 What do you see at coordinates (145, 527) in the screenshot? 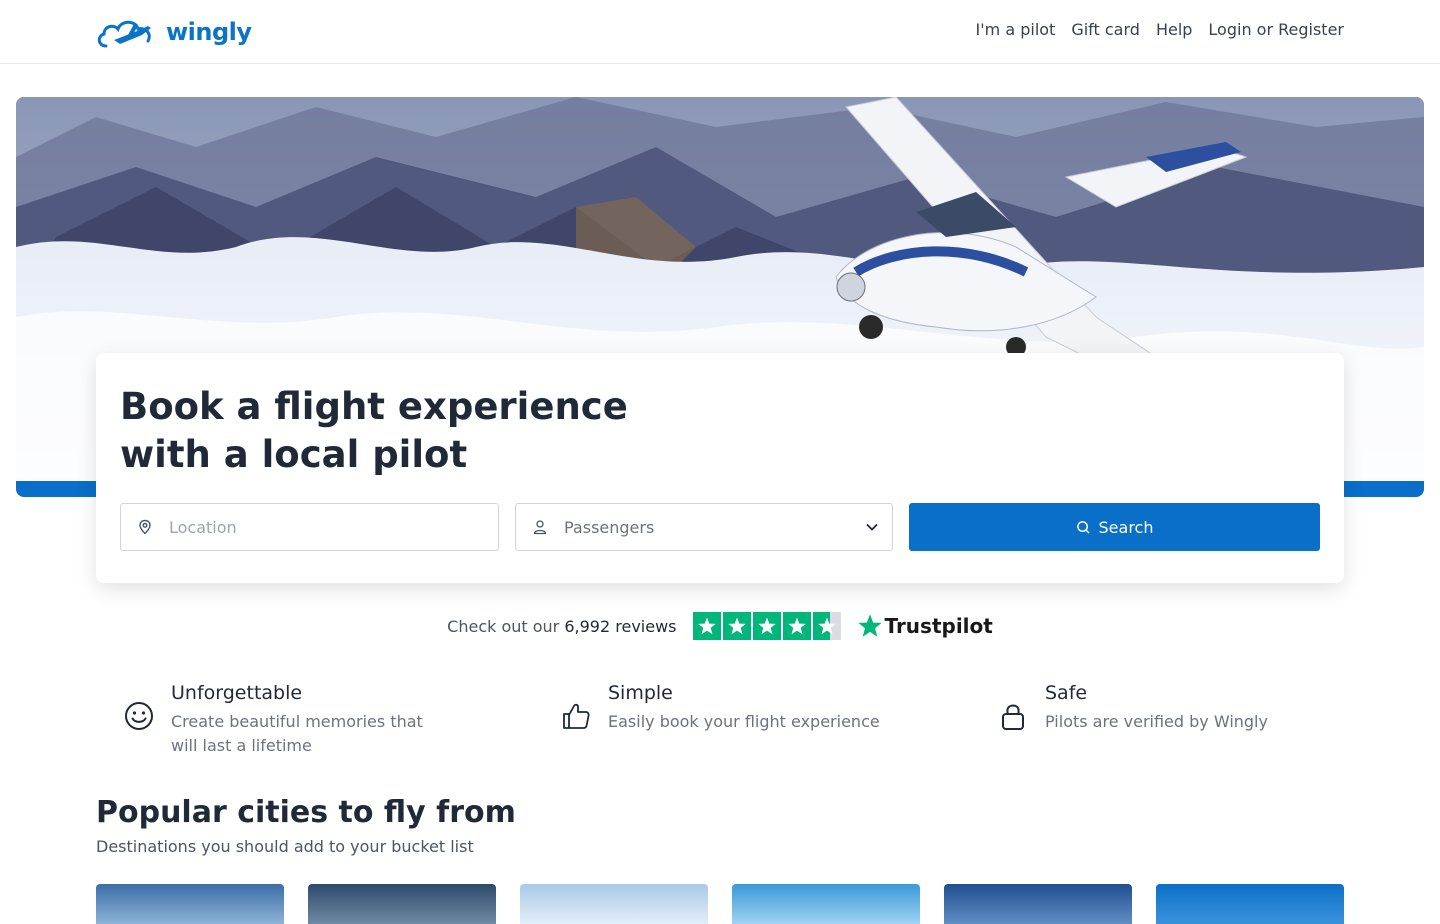
I see `map-pin-icon` at bounding box center [145, 527].